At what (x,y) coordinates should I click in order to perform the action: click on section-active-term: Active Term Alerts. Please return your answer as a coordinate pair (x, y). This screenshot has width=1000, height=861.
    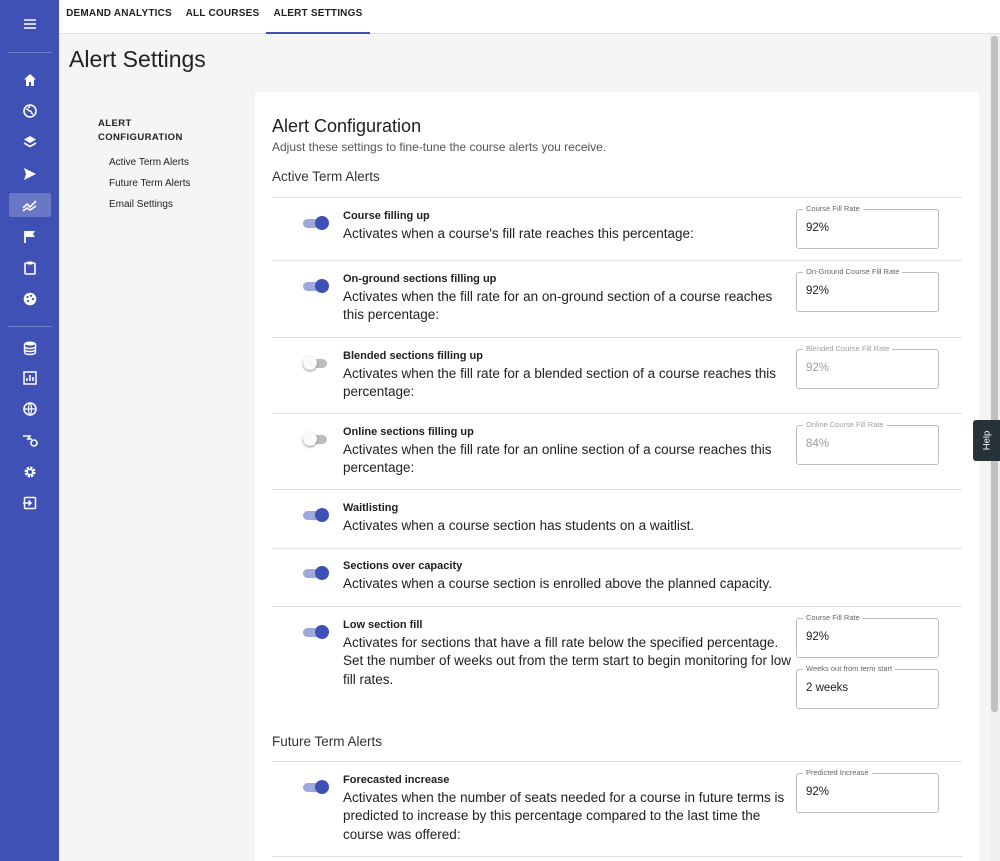
    Looking at the image, I should click on (326, 176).